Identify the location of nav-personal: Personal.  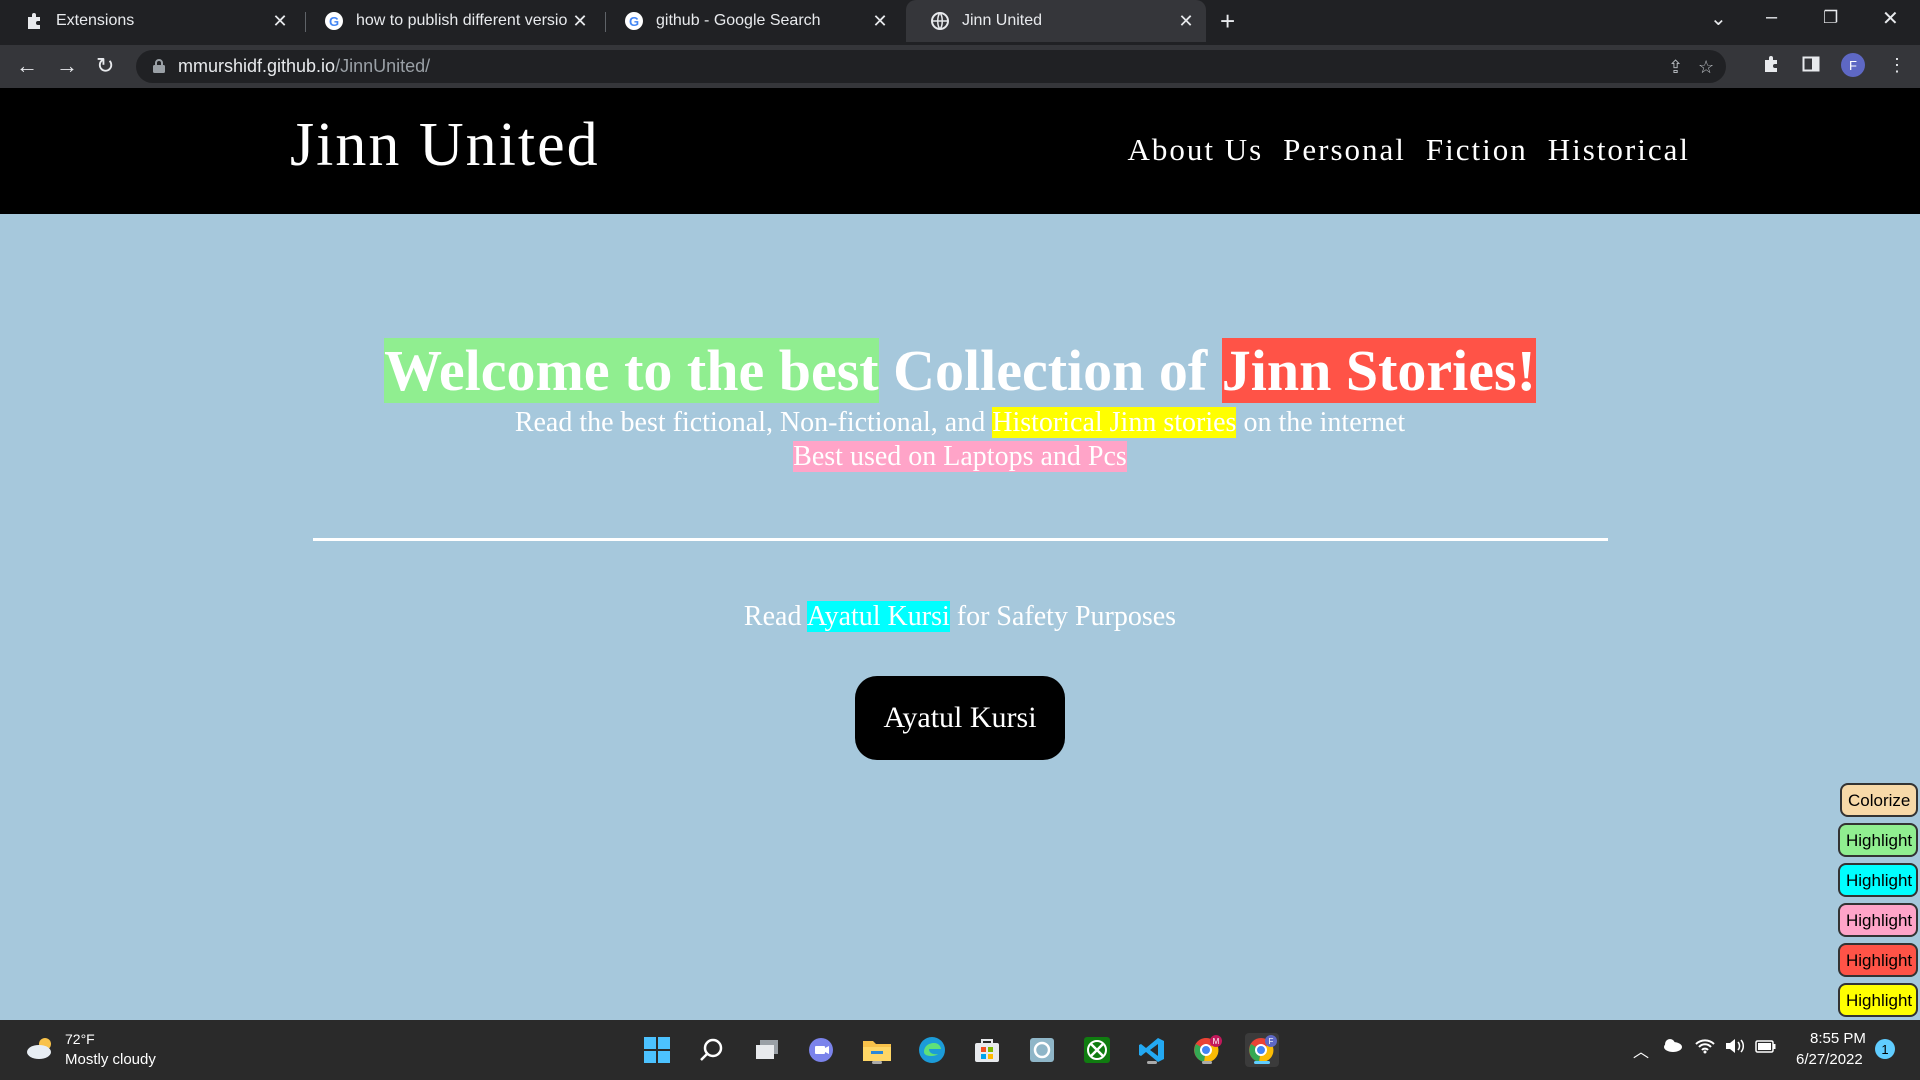
(1344, 150).